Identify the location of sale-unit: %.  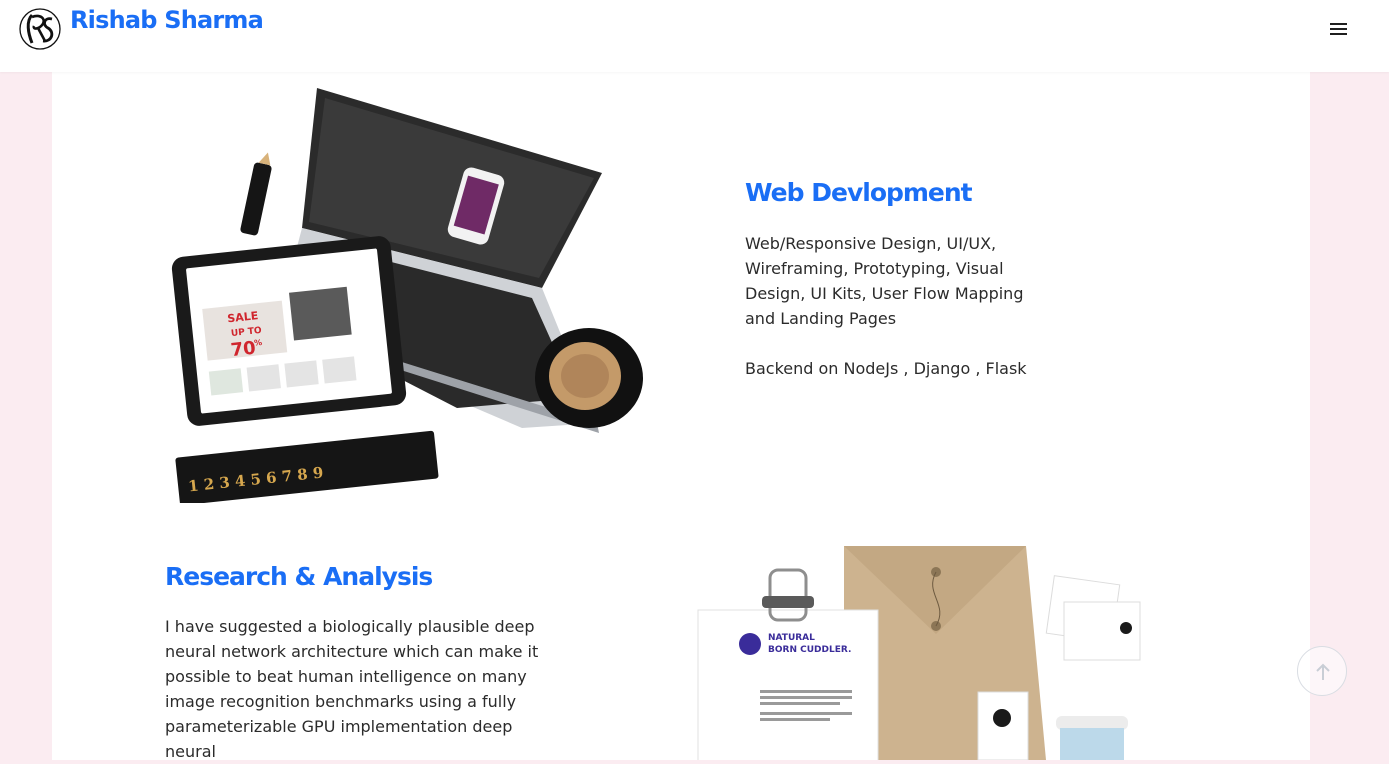
(258, 343).